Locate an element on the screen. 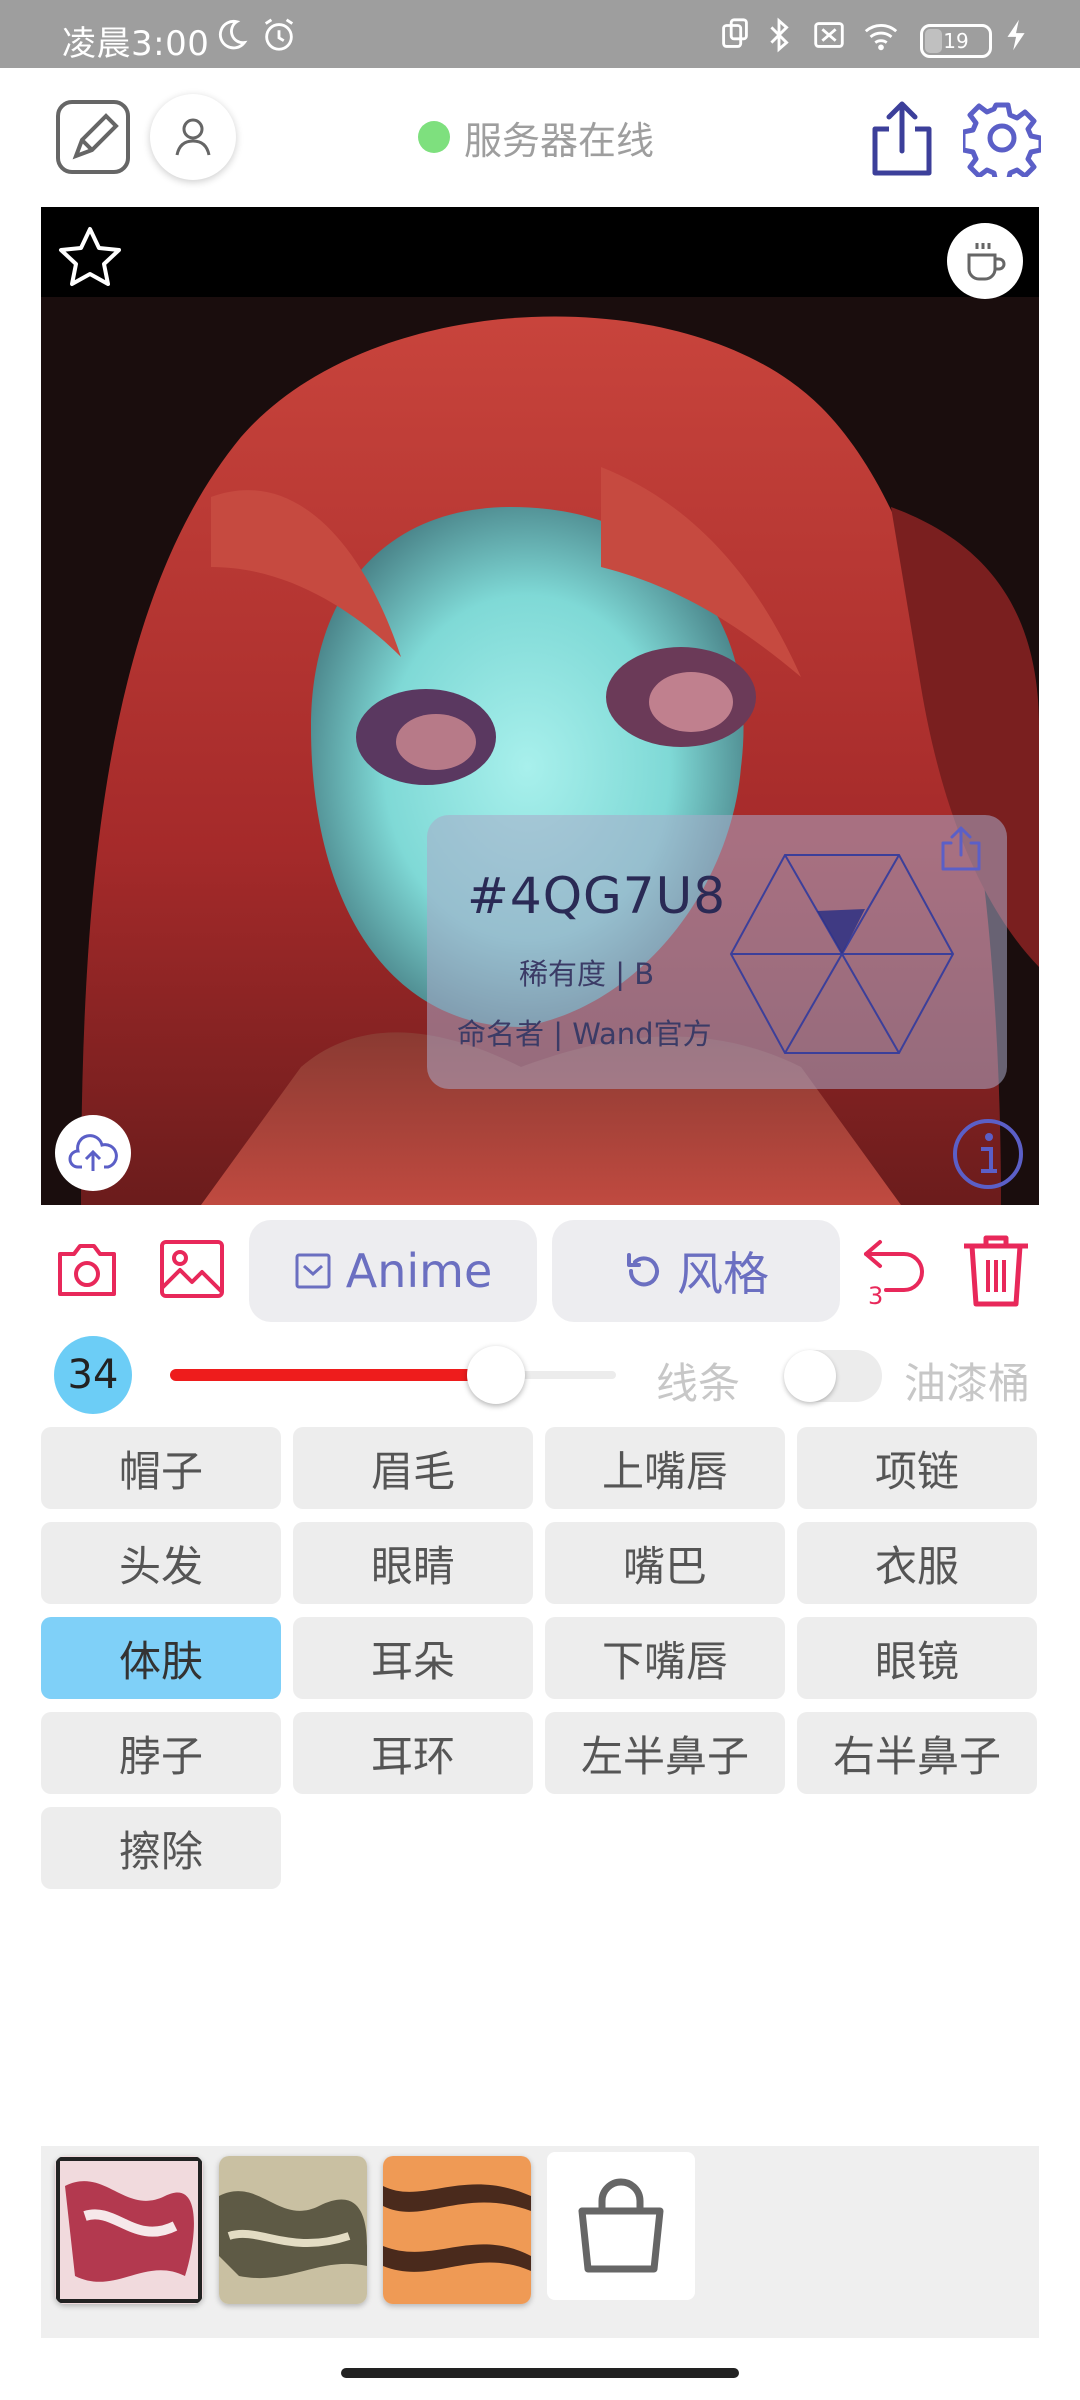 Image resolution: width=1080 pixels, height=2400 pixels. top-bar: 服务器在线 is located at coordinates (540, 136).